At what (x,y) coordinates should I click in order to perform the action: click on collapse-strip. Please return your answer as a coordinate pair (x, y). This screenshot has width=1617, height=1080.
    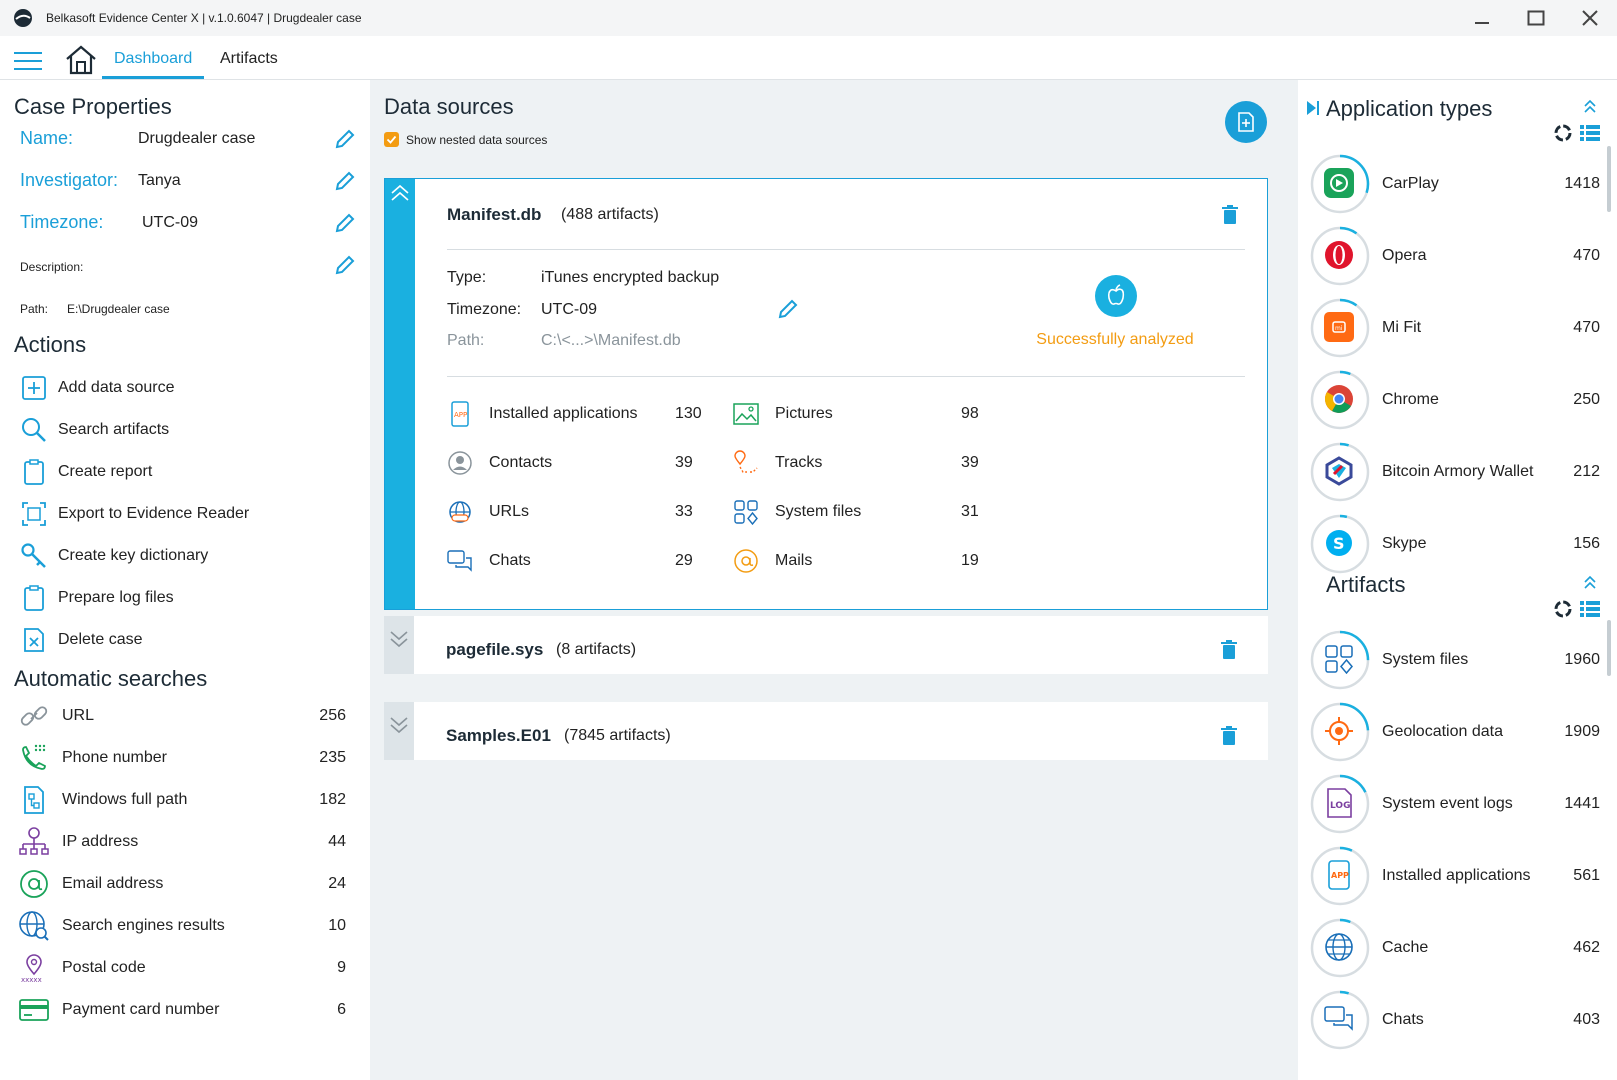
    Looking at the image, I should click on (400, 394).